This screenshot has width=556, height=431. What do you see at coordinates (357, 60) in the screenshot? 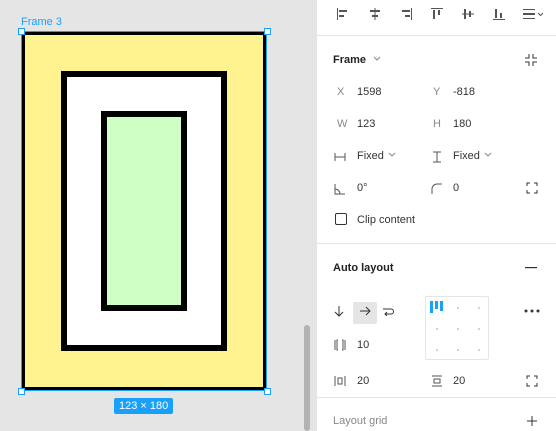
I see `frame-section-title: Frame` at bounding box center [357, 60].